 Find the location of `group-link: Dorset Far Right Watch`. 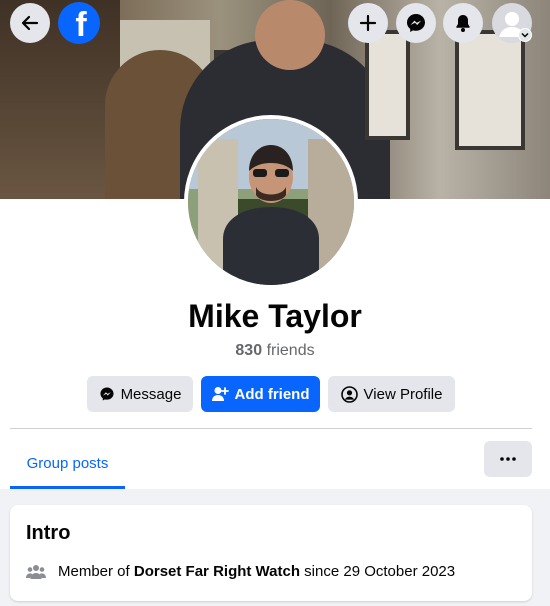

group-link: Dorset Far Right Watch is located at coordinates (217, 571).